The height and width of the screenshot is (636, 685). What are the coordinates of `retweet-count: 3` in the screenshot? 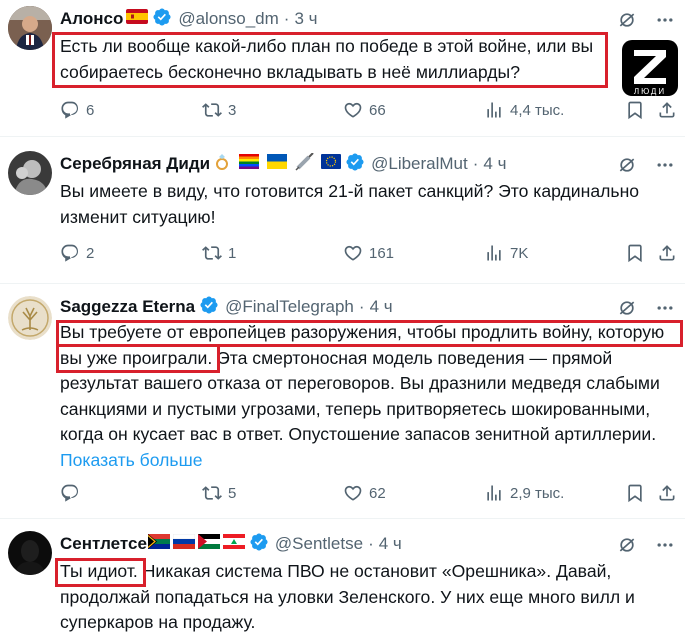 It's located at (232, 110).